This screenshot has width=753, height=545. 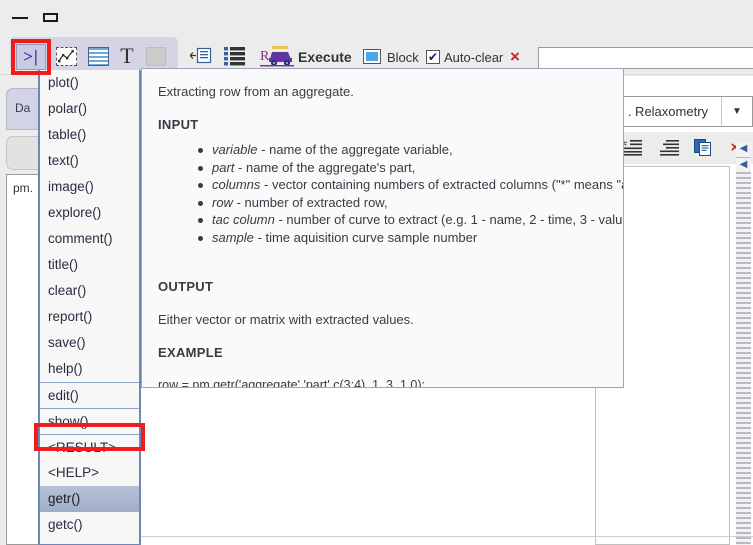 What do you see at coordinates (670, 148) in the screenshot?
I see `align-right-icon` at bounding box center [670, 148].